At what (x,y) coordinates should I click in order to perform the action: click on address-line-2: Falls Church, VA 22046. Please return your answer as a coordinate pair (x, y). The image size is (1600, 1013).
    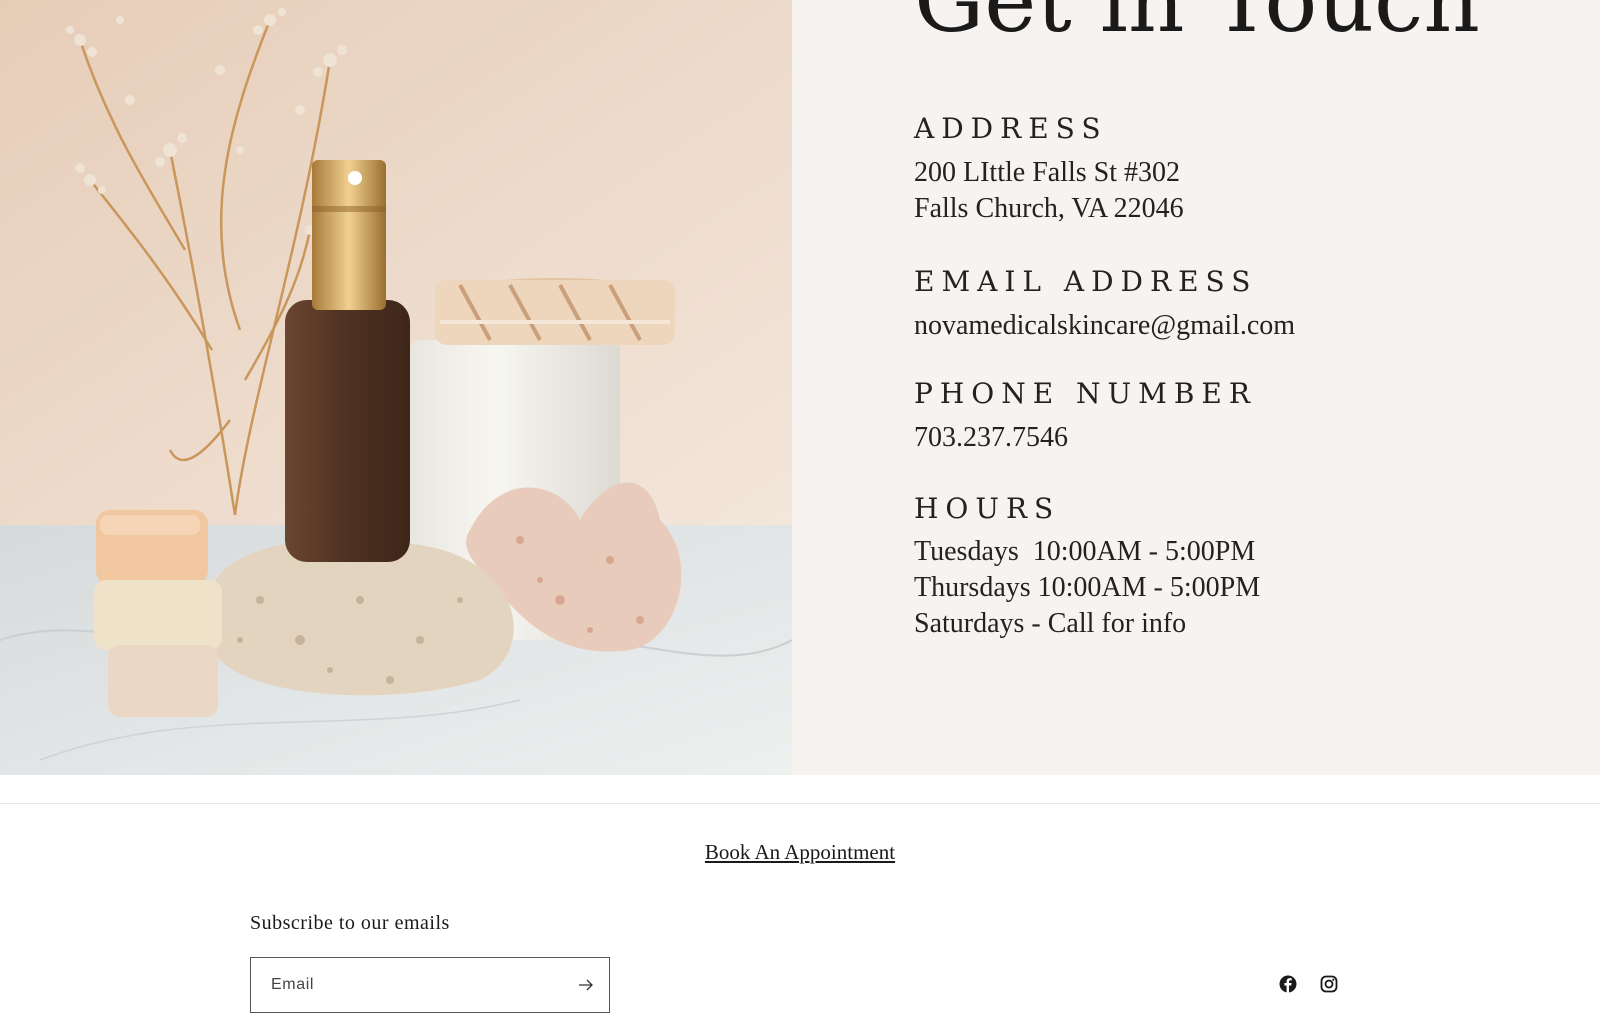
    Looking at the image, I should click on (1049, 208).